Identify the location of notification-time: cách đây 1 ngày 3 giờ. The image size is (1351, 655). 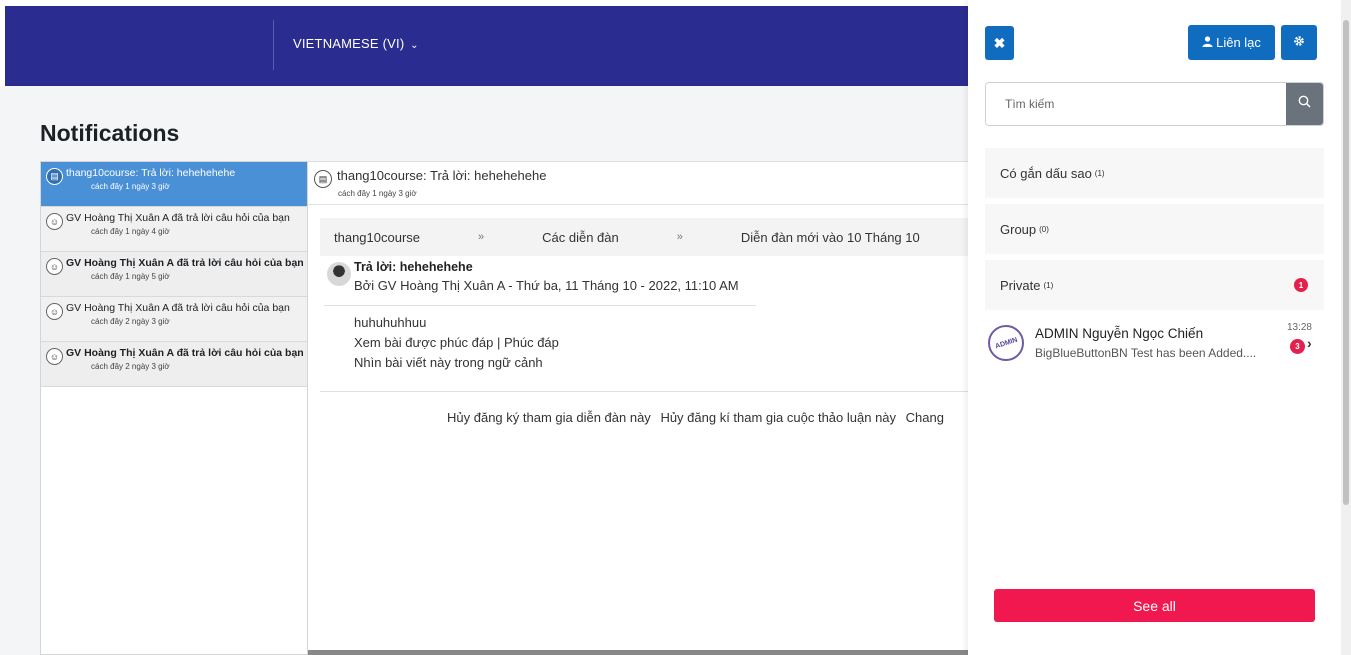
(130, 186).